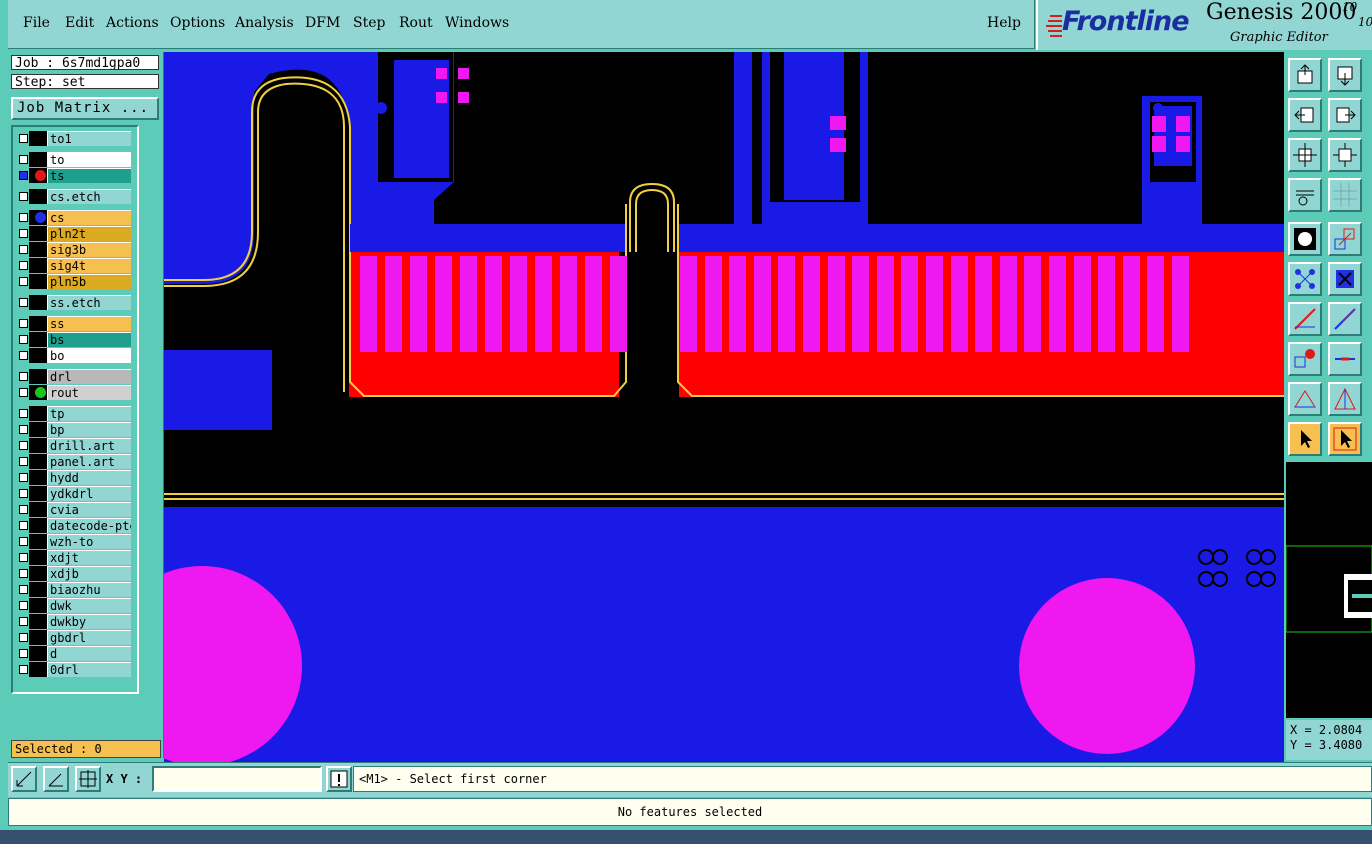 Image resolution: width=1372 pixels, height=844 pixels. I want to click on layer-row: pln2t, so click(73, 233).